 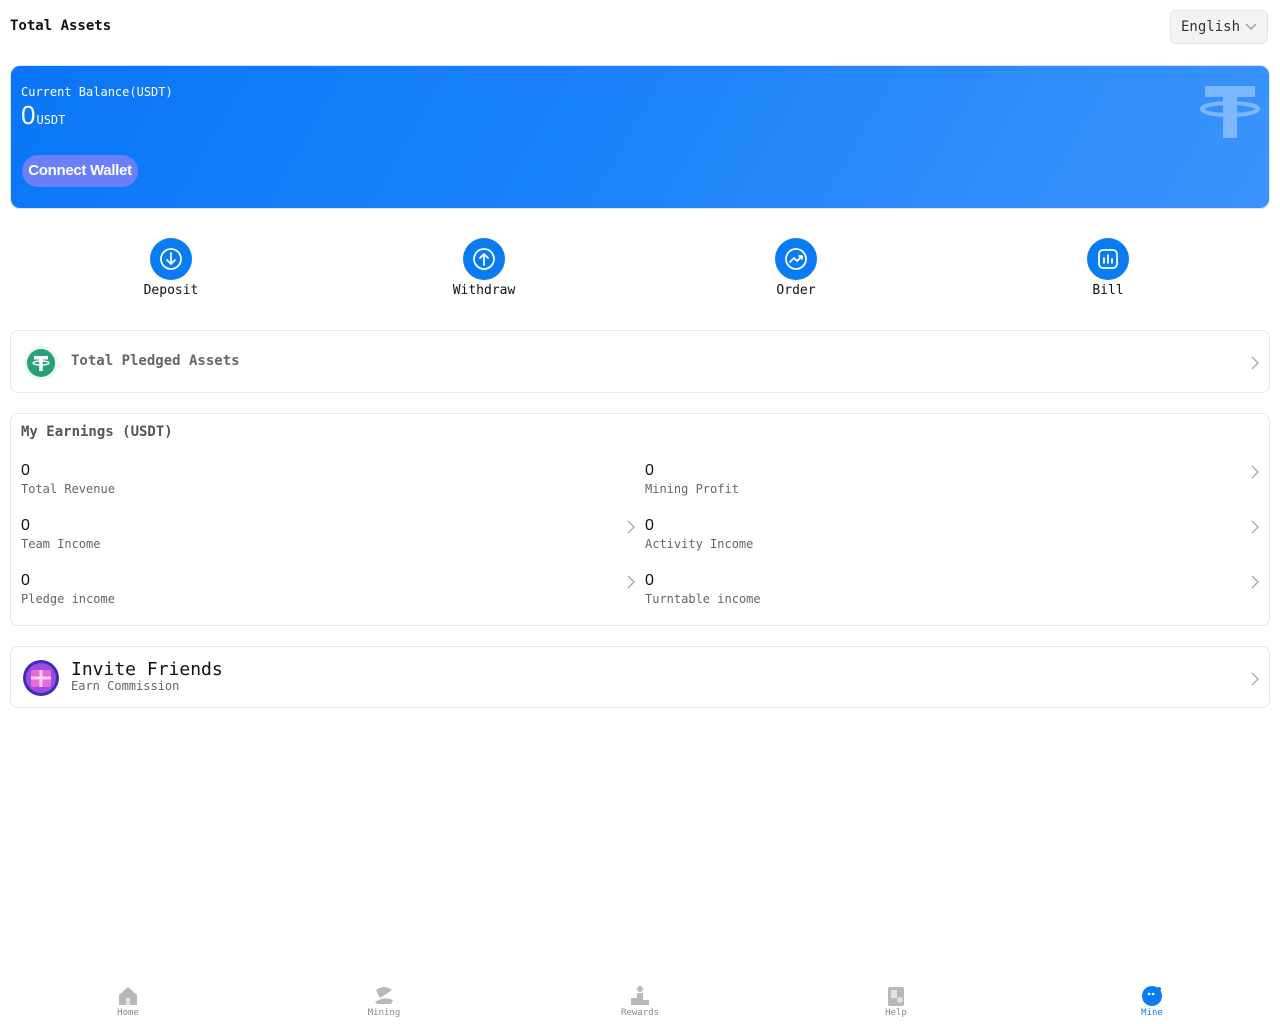 What do you see at coordinates (128, 1013) in the screenshot?
I see `tab-home-label: Home` at bounding box center [128, 1013].